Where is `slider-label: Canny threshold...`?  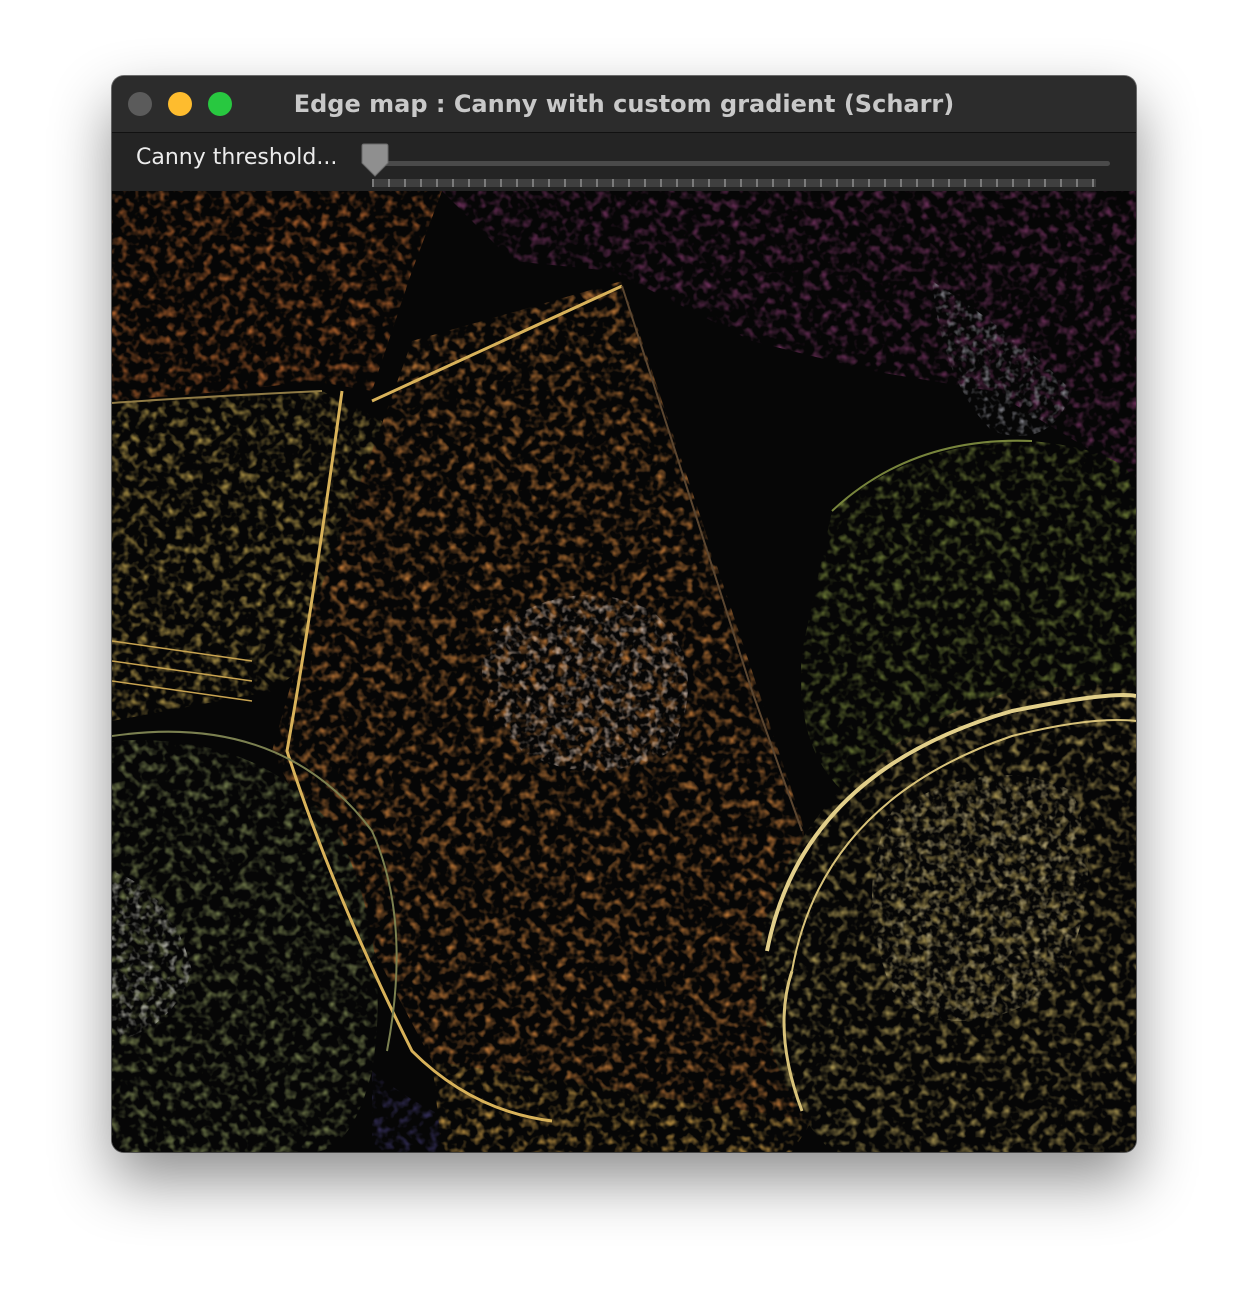 slider-label: Canny threshold... is located at coordinates (237, 157).